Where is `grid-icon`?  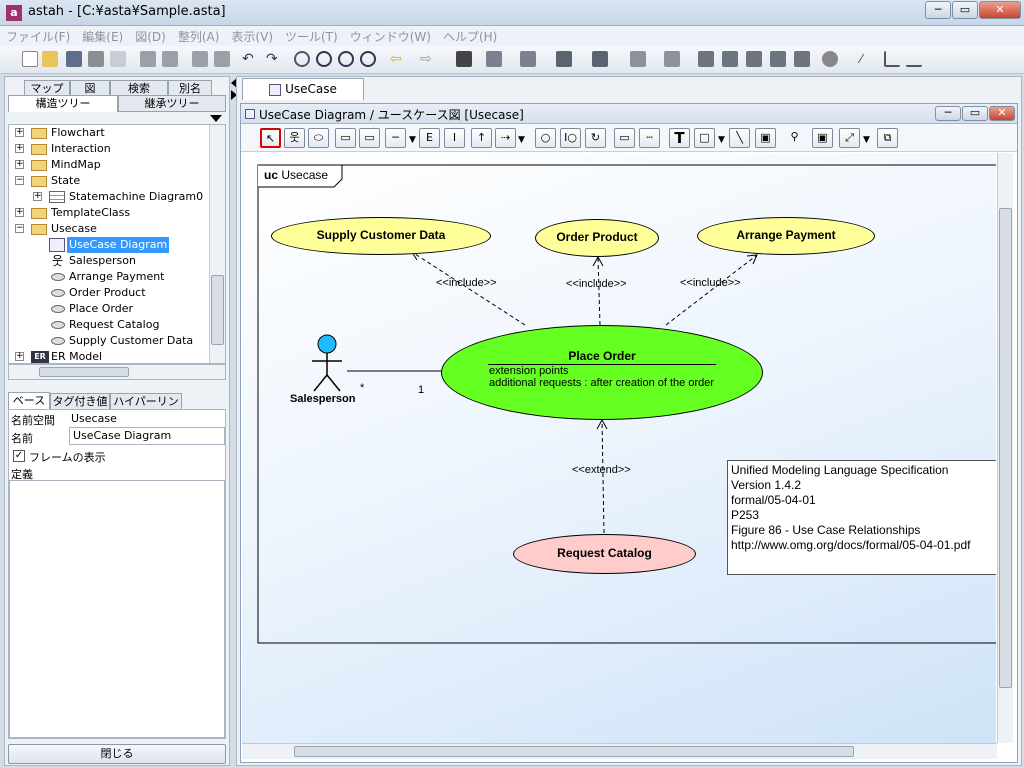 grid-icon is located at coordinates (464, 59).